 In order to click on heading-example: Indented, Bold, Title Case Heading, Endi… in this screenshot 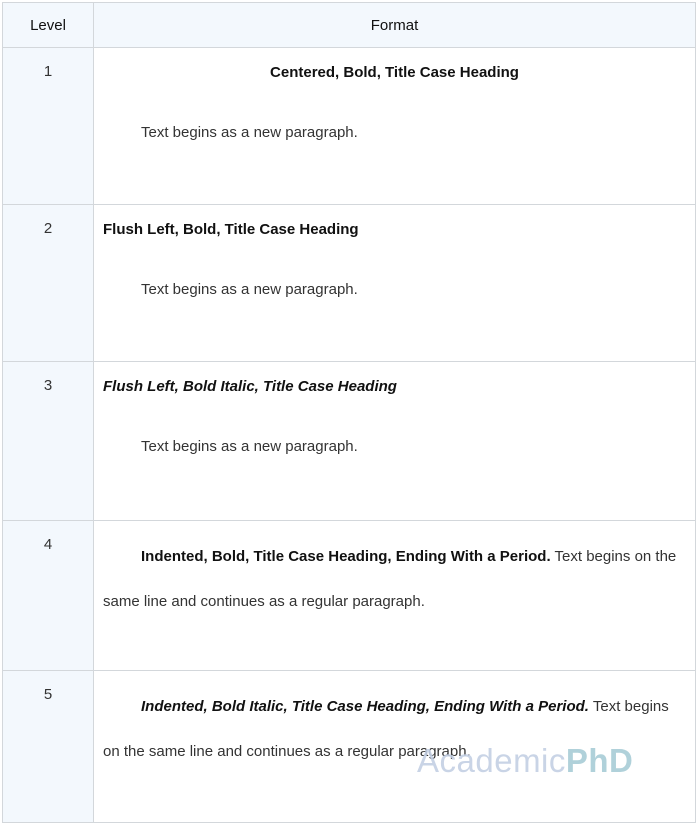, I will do `click(346, 556)`.